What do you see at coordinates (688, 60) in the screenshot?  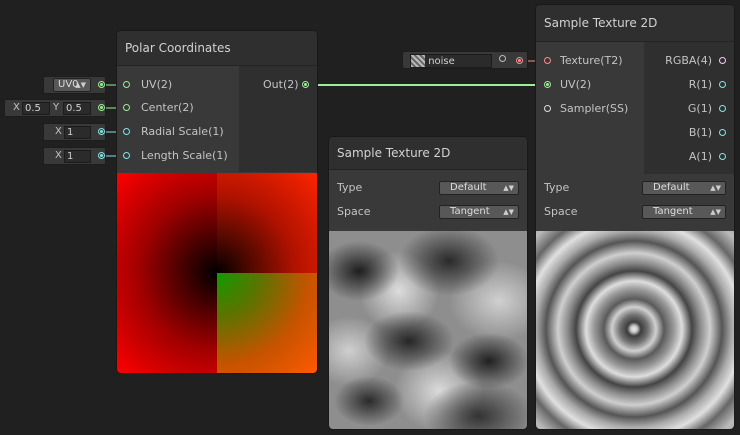 I see `port-label: RGBA(4)` at bounding box center [688, 60].